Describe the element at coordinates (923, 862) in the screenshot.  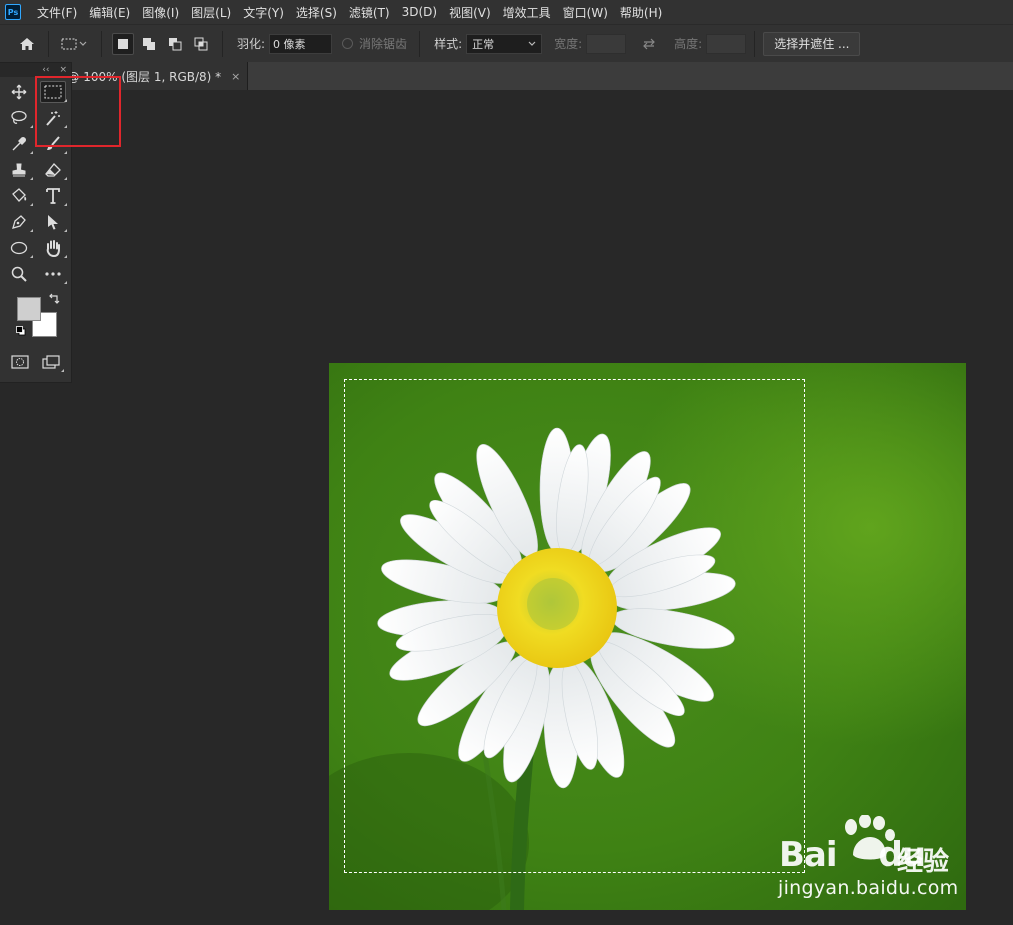
I see `watermark-cn: 经验` at that location.